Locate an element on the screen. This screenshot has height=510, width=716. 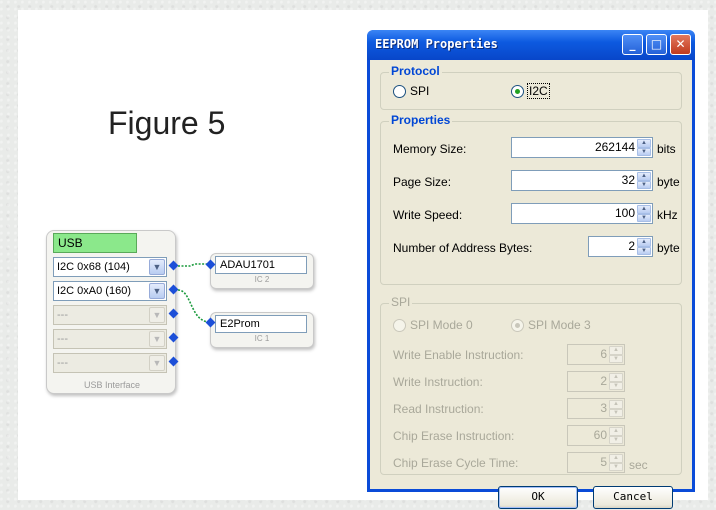
spi-mode-3-label: SPI Mode 3 is located at coordinates (559, 325).